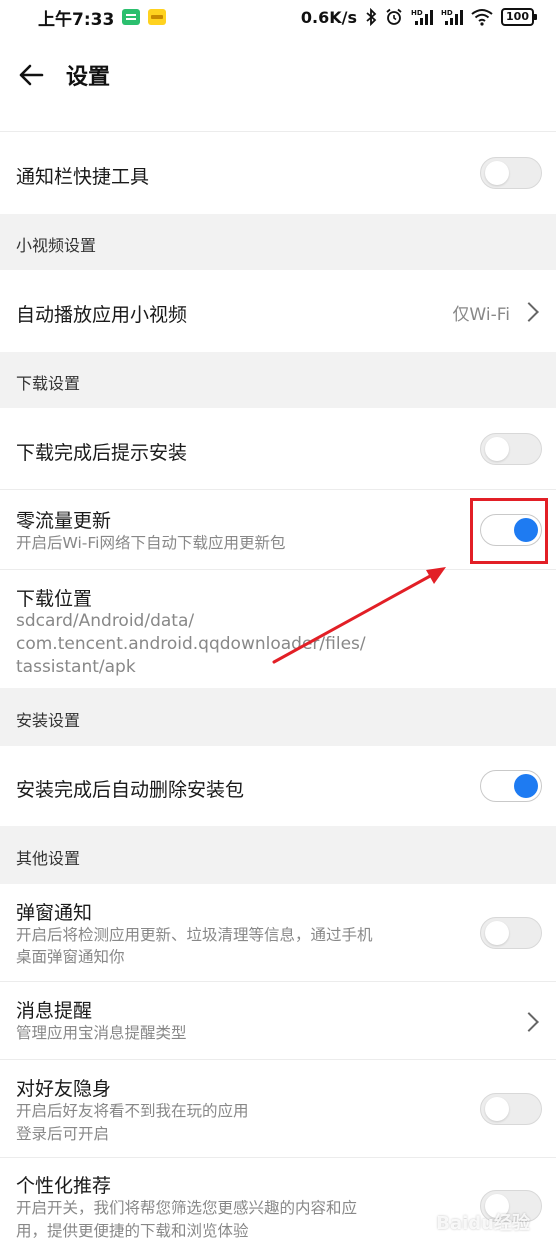  What do you see at coordinates (481, 315) in the screenshot?
I see `autoplay-value: 仅Wi-Fi` at bounding box center [481, 315].